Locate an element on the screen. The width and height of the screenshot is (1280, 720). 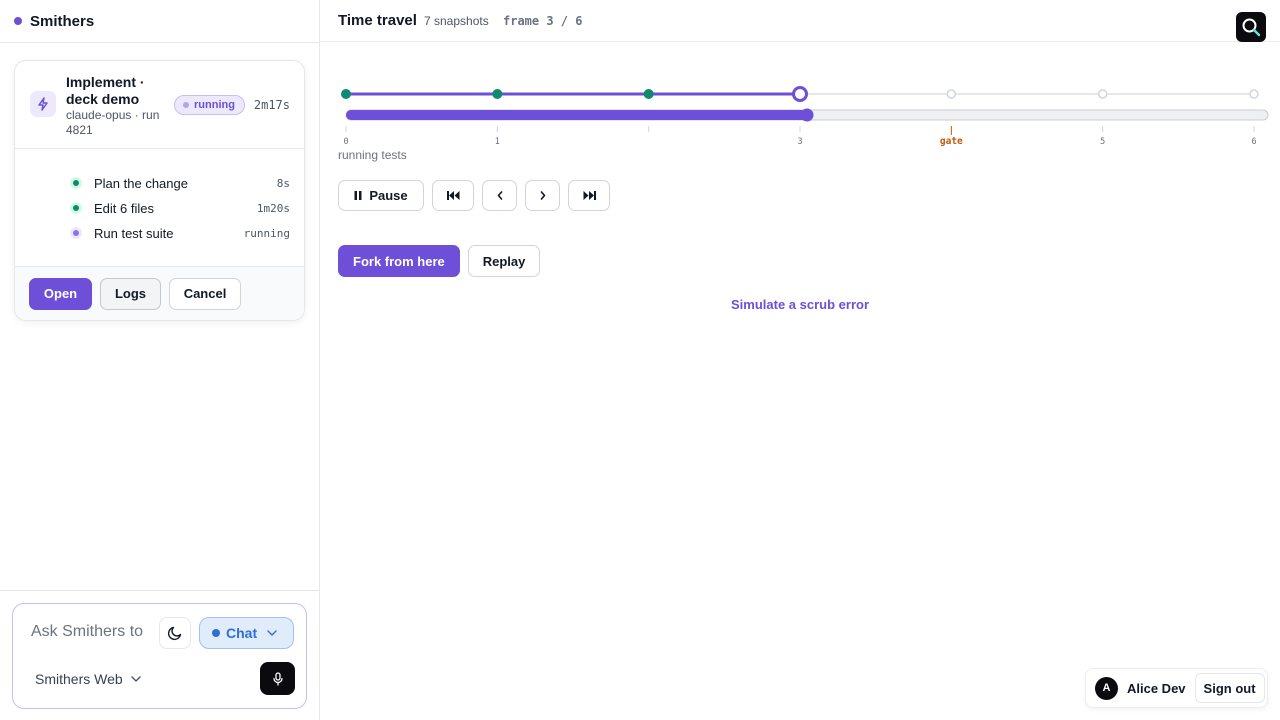
previous-frame-button is located at coordinates (499, 195).